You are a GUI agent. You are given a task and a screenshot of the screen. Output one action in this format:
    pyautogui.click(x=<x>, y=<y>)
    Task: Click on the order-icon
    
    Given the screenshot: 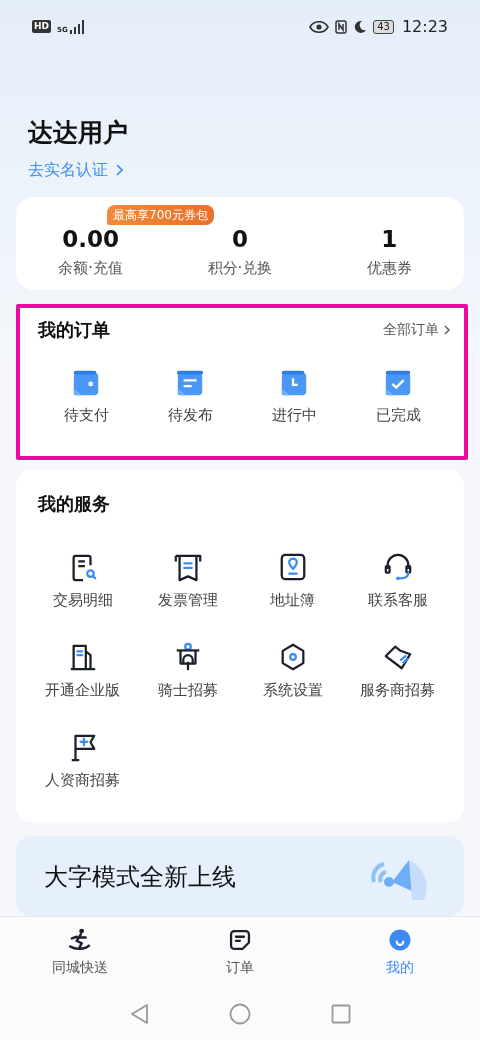 What is the action you would take?
    pyautogui.click(x=240, y=940)
    